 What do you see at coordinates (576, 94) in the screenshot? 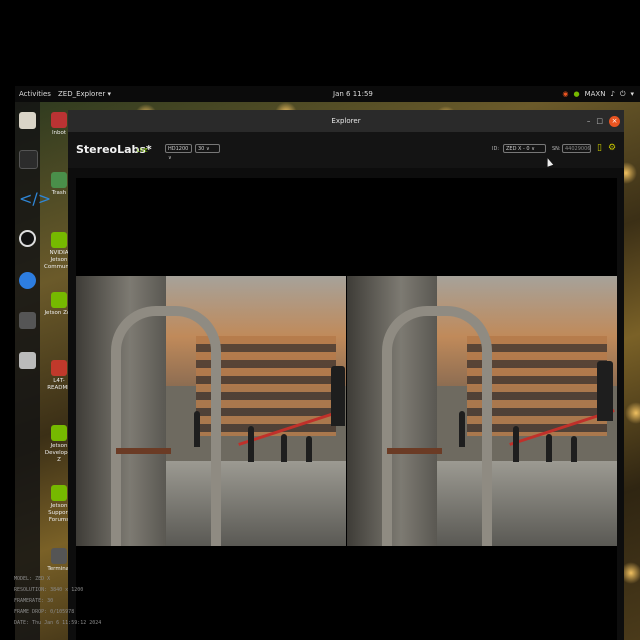
I see `nvidia-icon: ●` at bounding box center [576, 94].